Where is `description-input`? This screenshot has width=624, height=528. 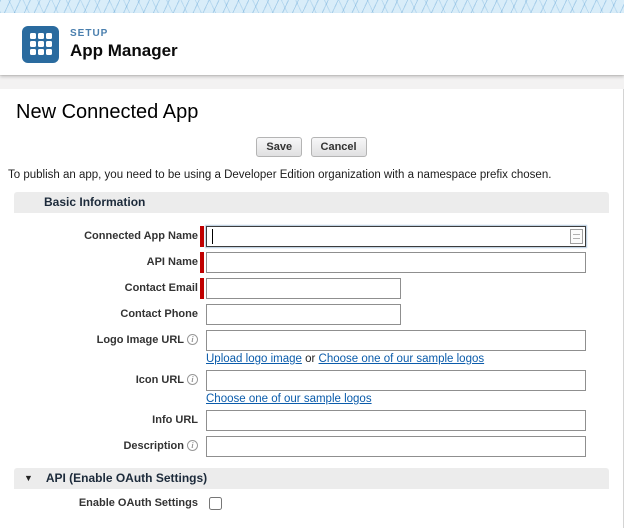 description-input is located at coordinates (396, 446).